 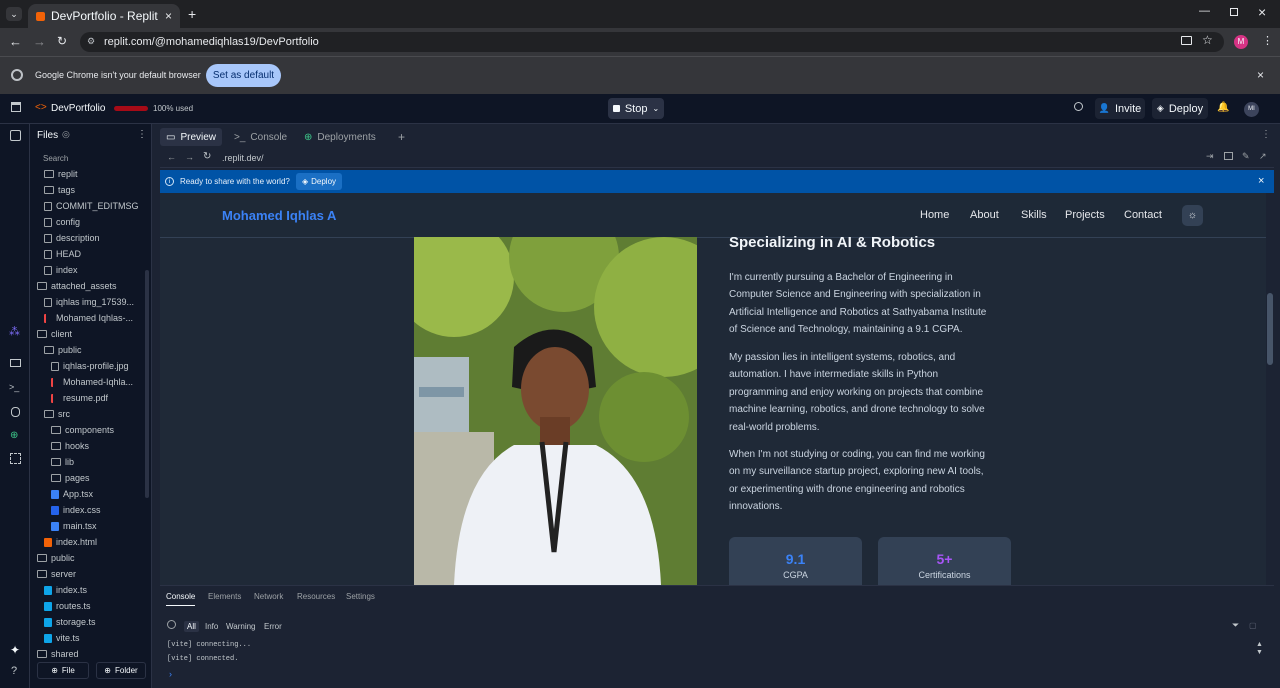 I want to click on console-prompt-icon: ›, so click(x=170, y=674).